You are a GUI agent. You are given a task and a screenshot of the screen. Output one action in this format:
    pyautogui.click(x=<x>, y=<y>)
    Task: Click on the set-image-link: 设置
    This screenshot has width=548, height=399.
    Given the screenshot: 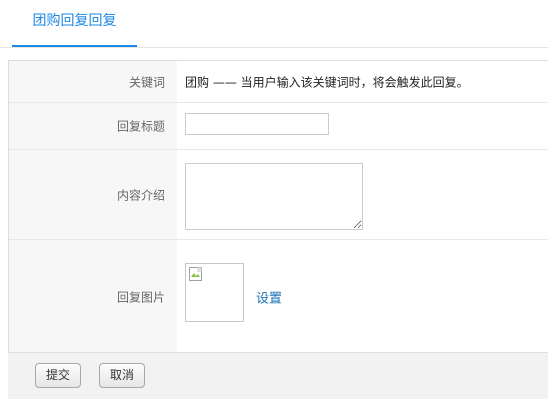 What is the action you would take?
    pyautogui.click(x=269, y=296)
    